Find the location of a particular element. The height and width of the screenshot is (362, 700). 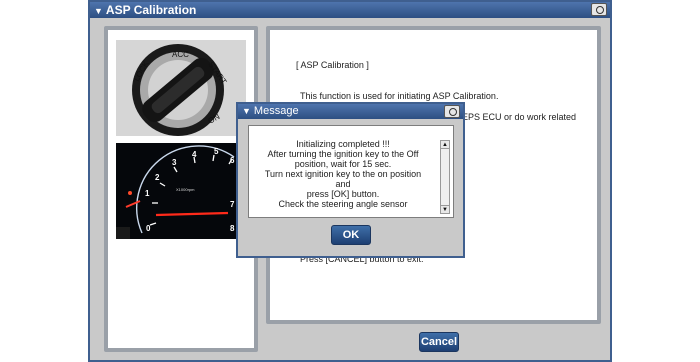

gauge-label-2: 2 is located at coordinates (157, 177).